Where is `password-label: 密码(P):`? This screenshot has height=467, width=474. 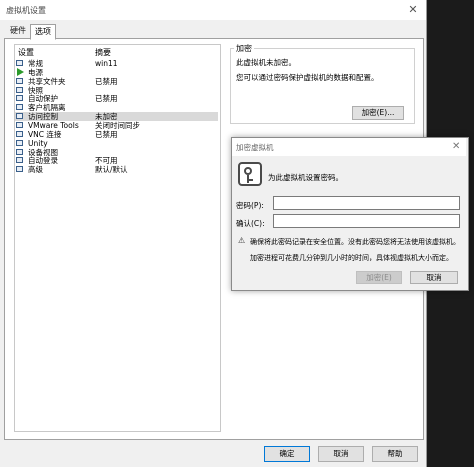 password-label: 密码(P): is located at coordinates (250, 205).